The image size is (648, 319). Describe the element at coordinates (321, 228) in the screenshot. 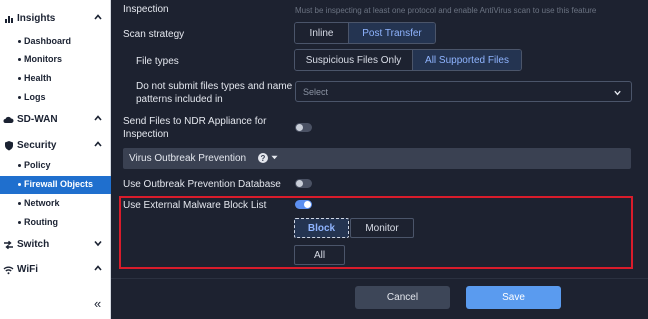

I see `block-button: Block` at that location.